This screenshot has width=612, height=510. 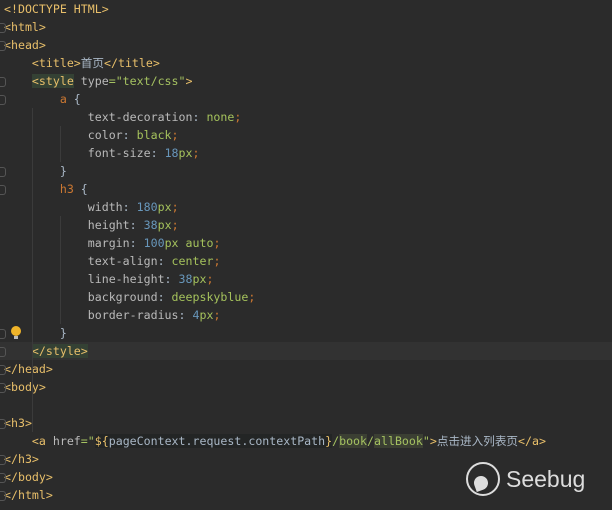 I want to click on code-line: h3 {, so click(x=306, y=189).